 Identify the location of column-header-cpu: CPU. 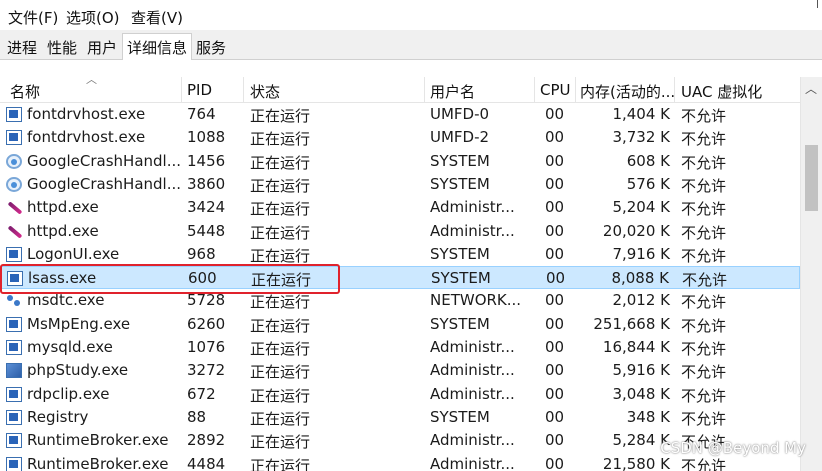
(555, 90).